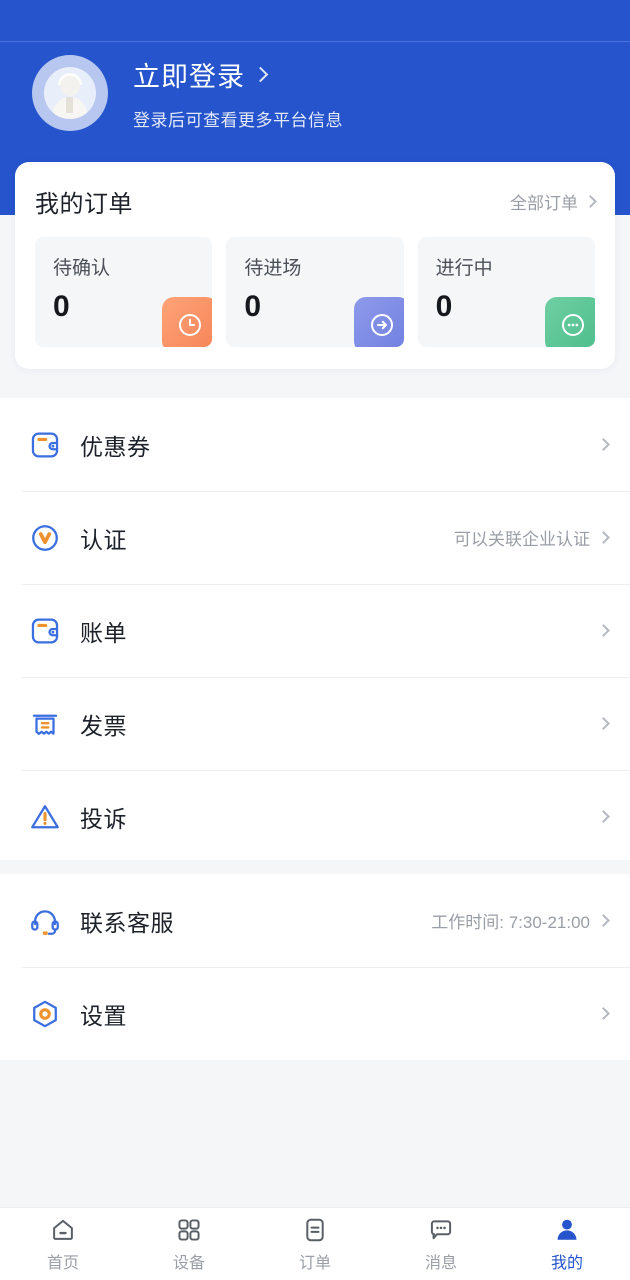  I want to click on grid-icon, so click(189, 1230).